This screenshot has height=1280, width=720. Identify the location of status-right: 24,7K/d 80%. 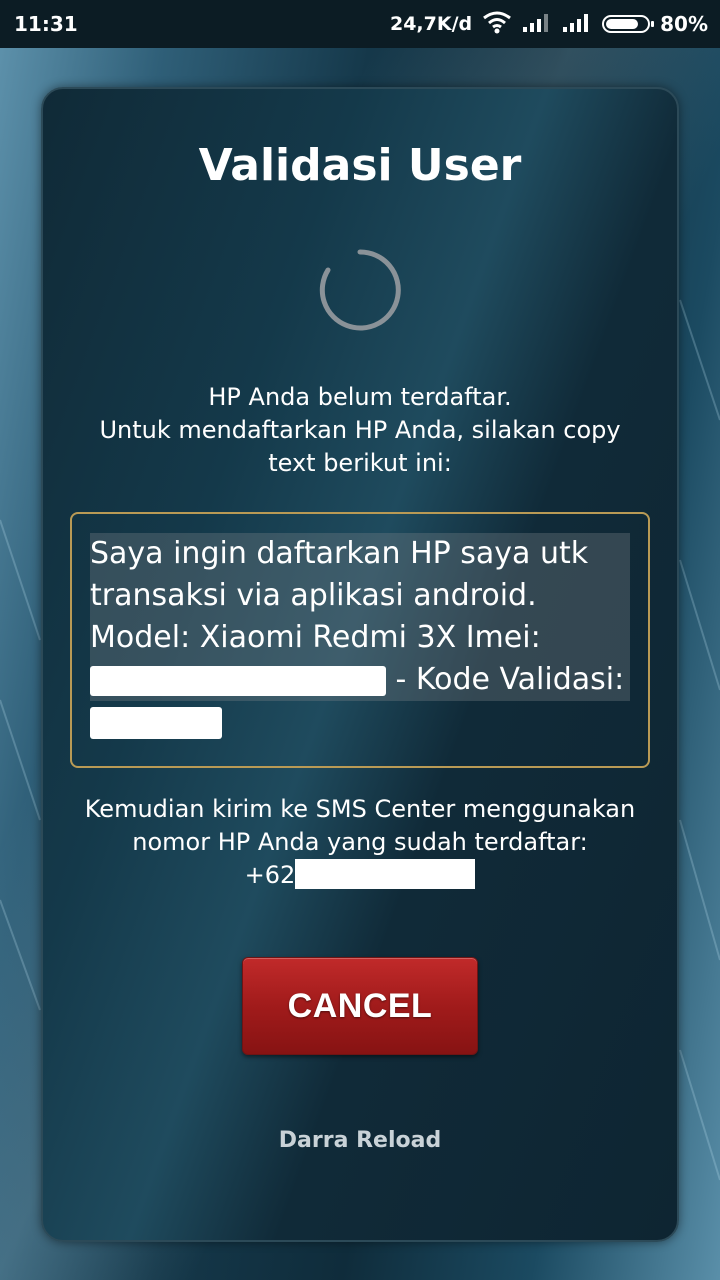
(544, 24).